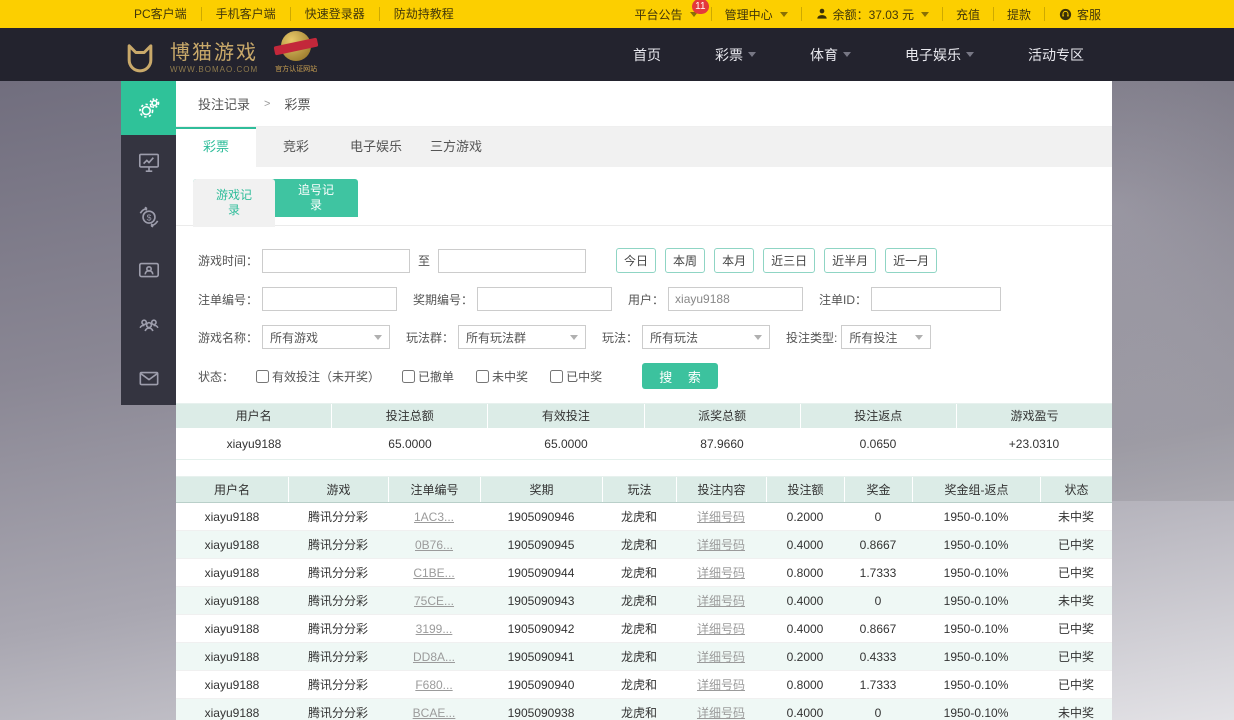 This screenshot has height=720, width=1234. What do you see at coordinates (685, 260) in the screenshot?
I see `quick-this-week-button: 本周` at bounding box center [685, 260].